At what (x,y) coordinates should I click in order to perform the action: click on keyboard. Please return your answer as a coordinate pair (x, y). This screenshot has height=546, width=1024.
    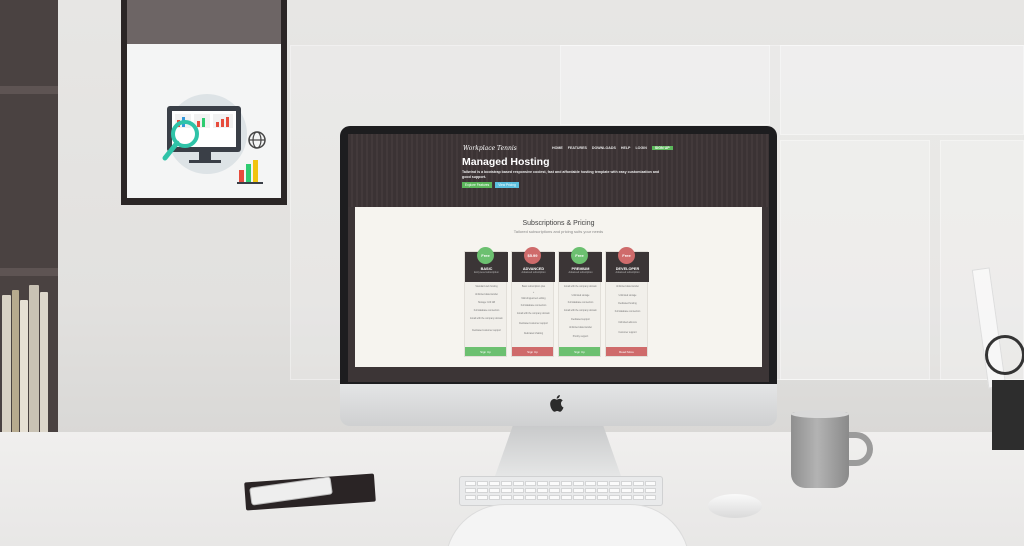
    Looking at the image, I should click on (561, 491).